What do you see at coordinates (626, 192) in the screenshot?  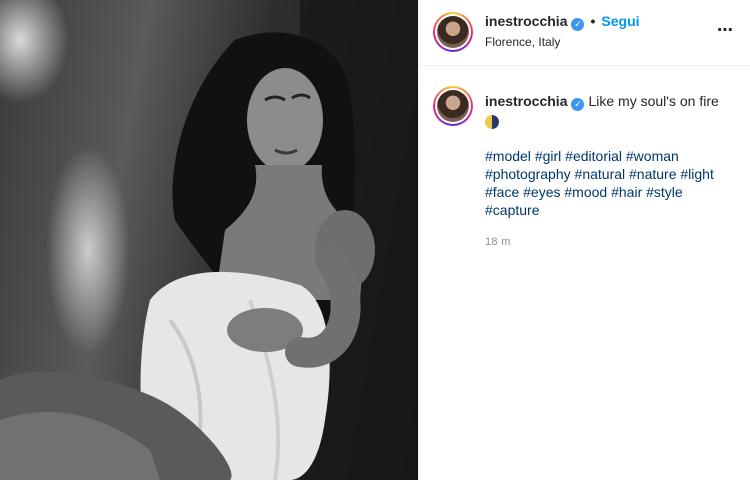 I see `hashtag-link: #hair` at bounding box center [626, 192].